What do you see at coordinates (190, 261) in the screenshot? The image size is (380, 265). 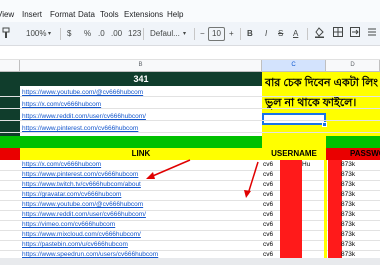 I see `sheet-tab-bar` at bounding box center [190, 261].